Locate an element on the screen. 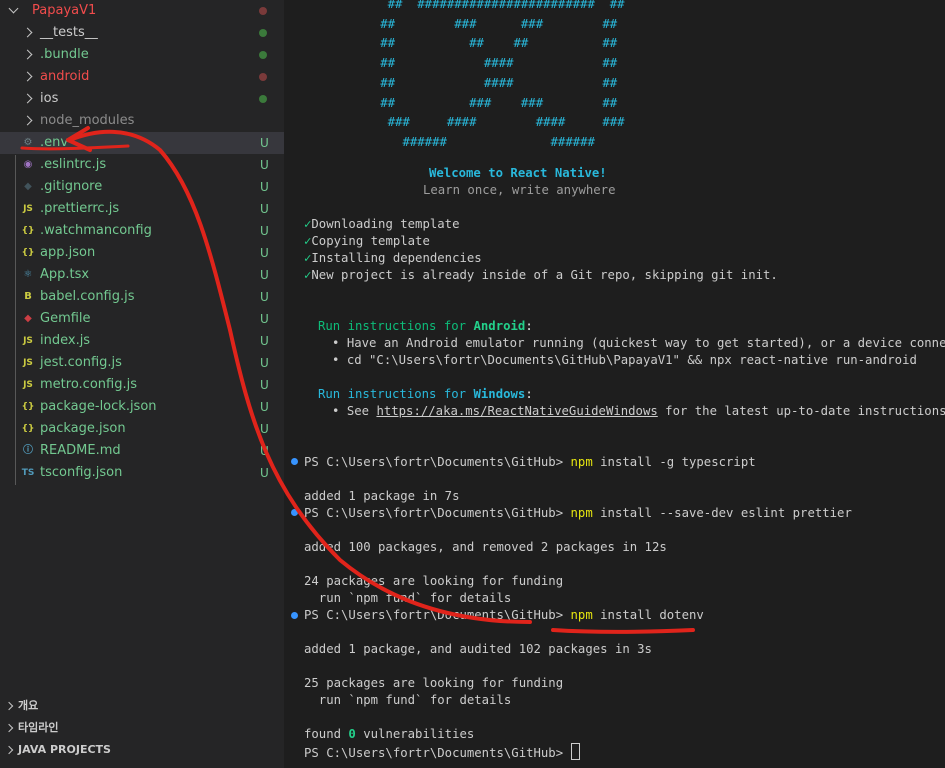 The width and height of the screenshot is (945, 768). folder-label: android is located at coordinates (65, 76).